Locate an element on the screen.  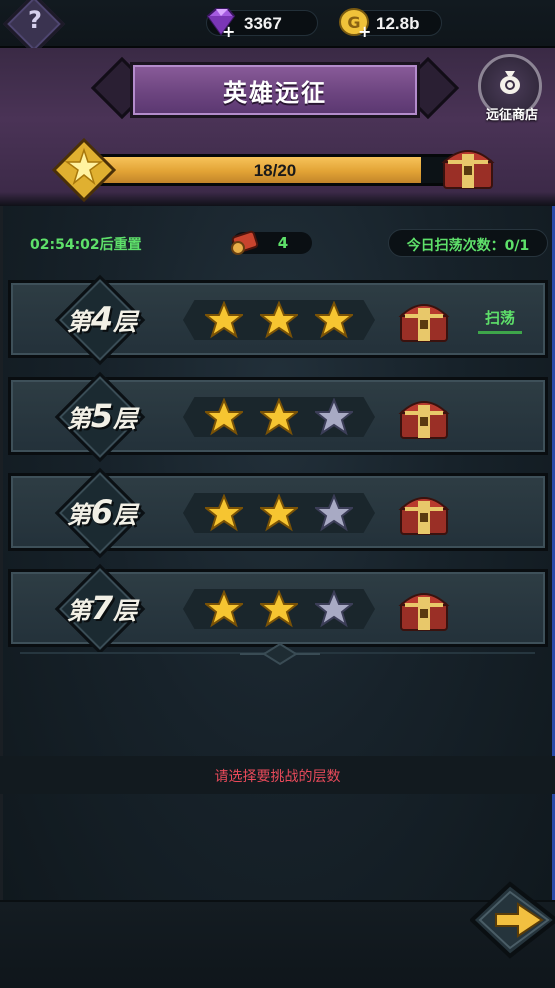
reset-timer: 02:54:02后重置 is located at coordinates (86, 245).